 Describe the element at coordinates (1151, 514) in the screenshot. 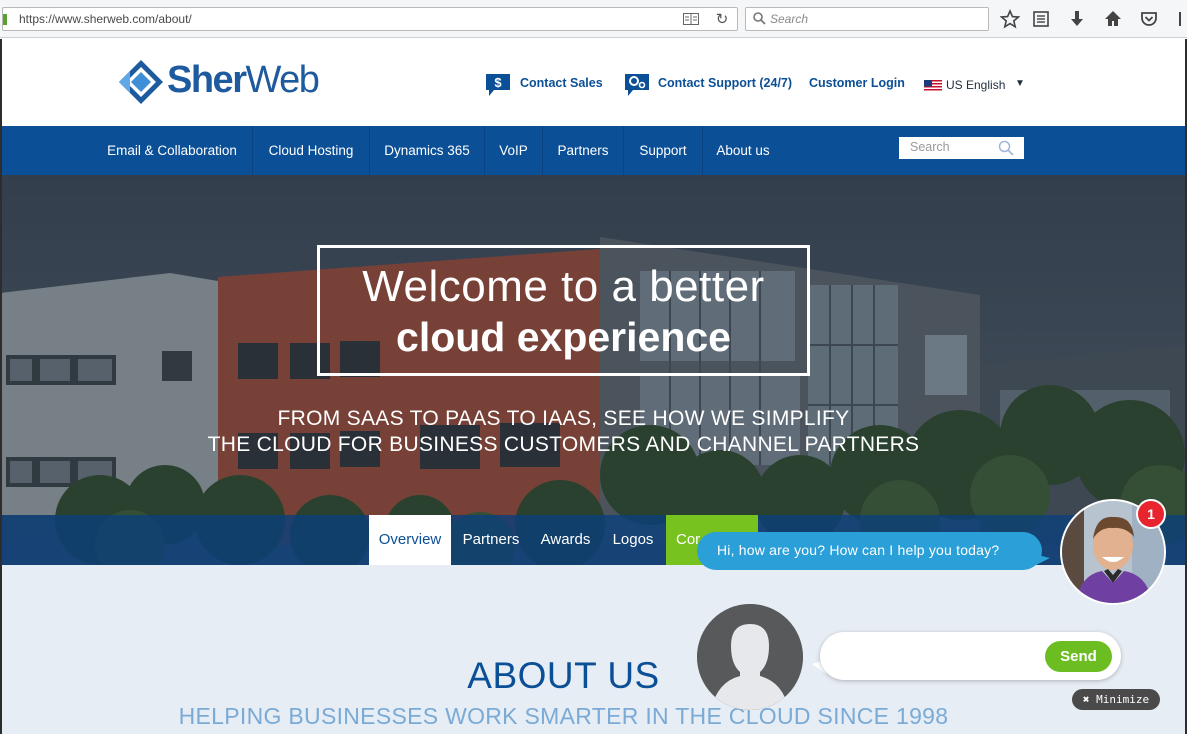

I see `notification-badge: 1` at that location.